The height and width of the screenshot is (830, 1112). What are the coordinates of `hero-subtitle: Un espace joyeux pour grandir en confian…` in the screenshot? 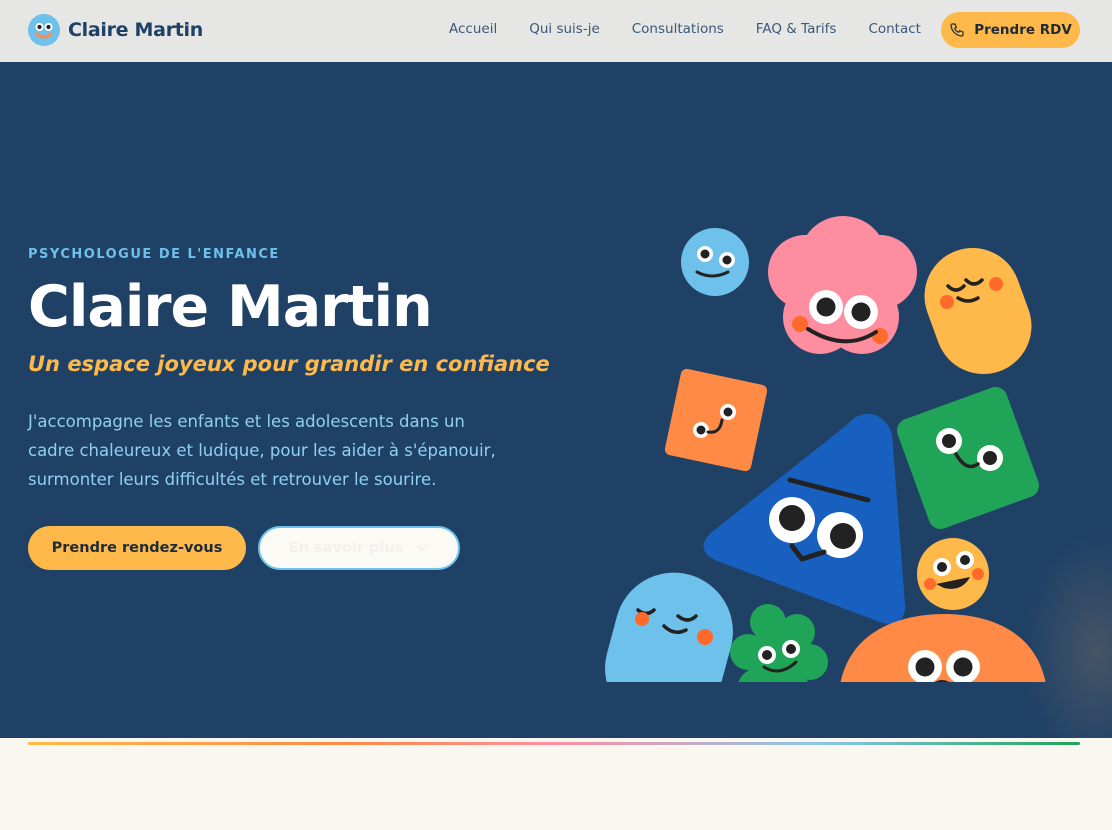 It's located at (289, 364).